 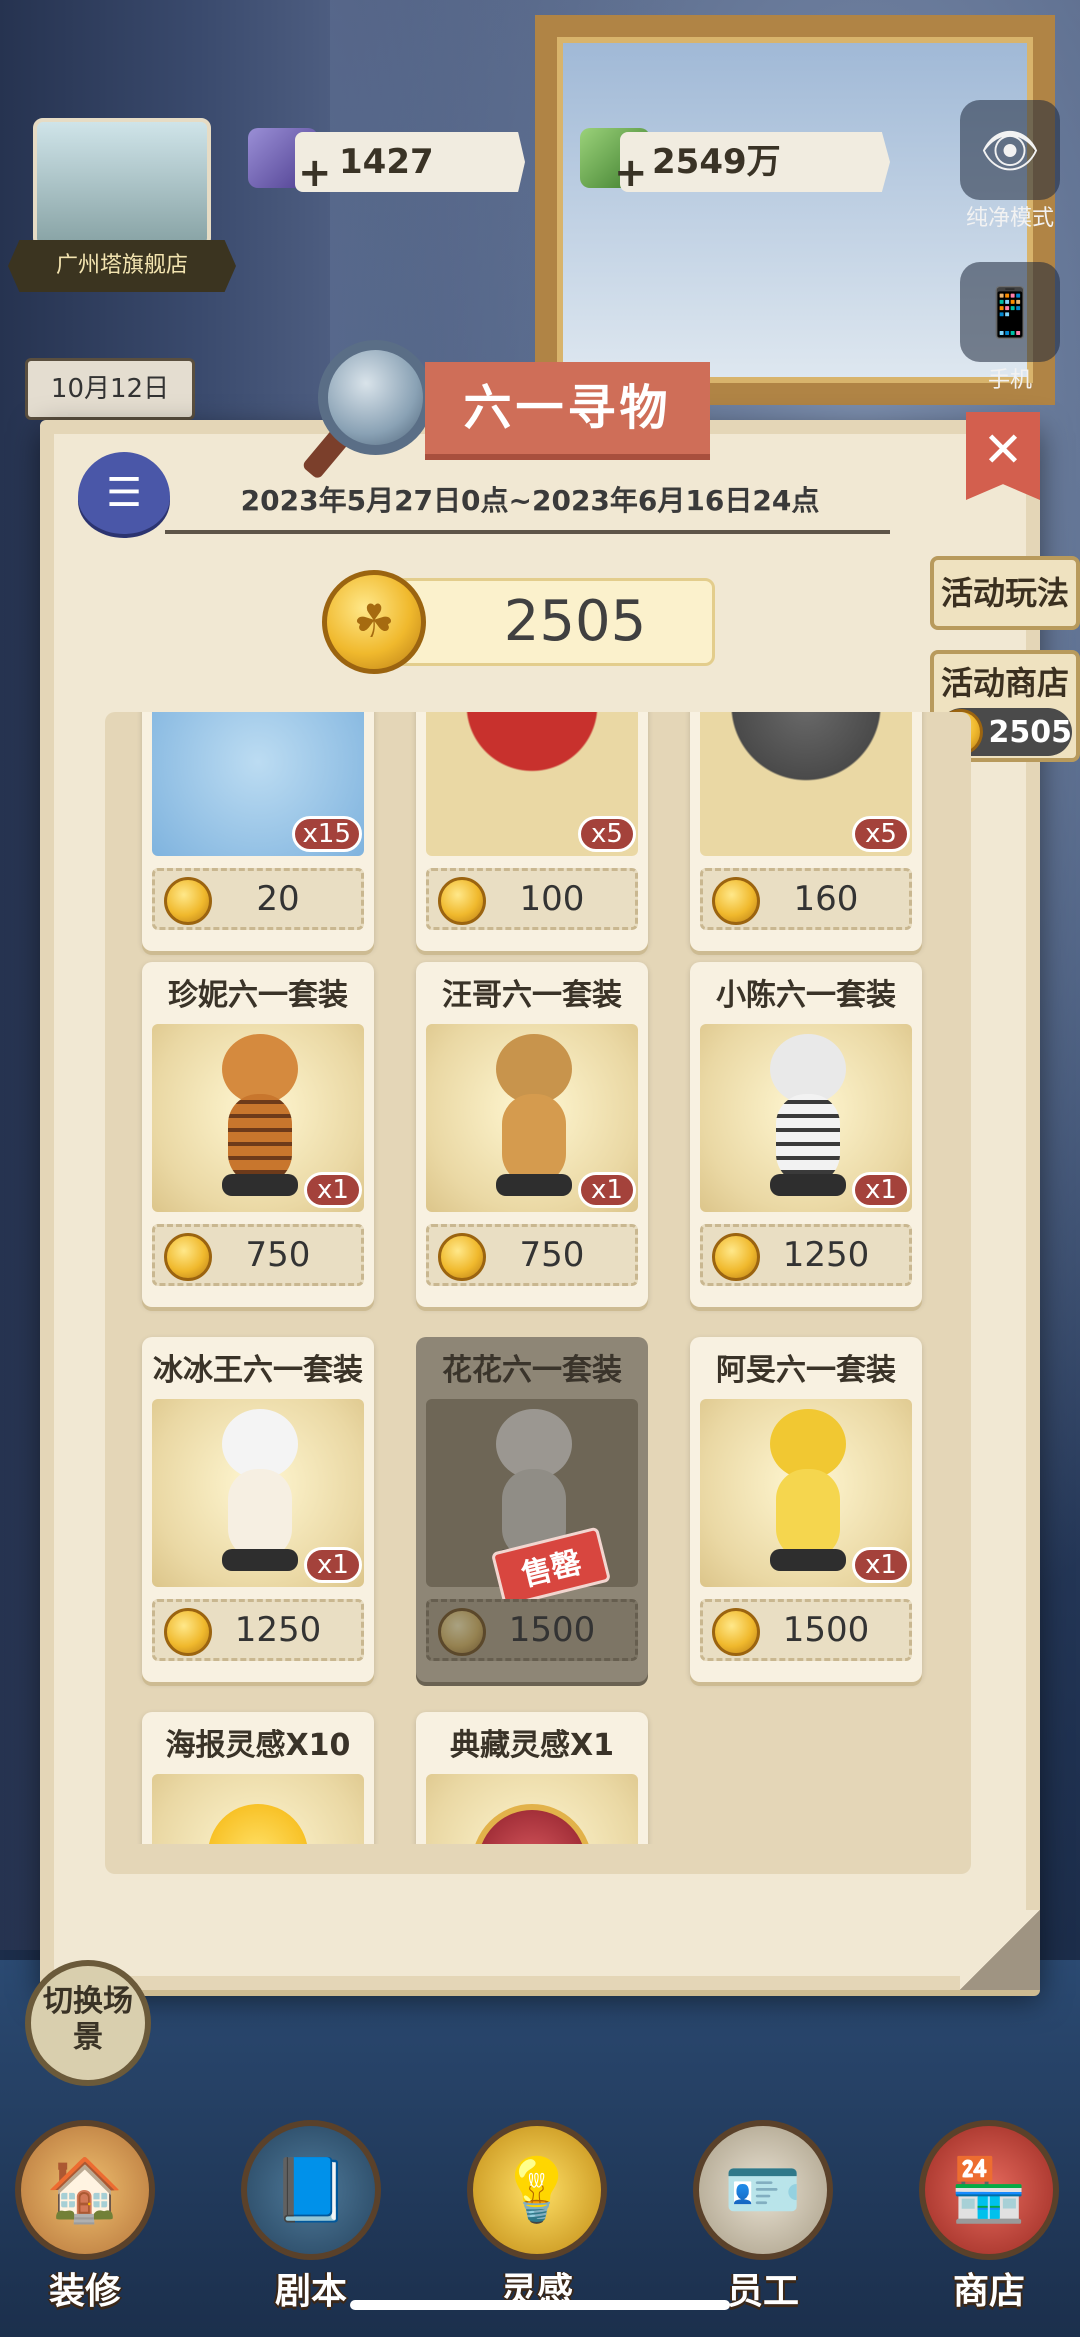 I want to click on item-name: 冰冰王六一套装, so click(x=258, y=1370).